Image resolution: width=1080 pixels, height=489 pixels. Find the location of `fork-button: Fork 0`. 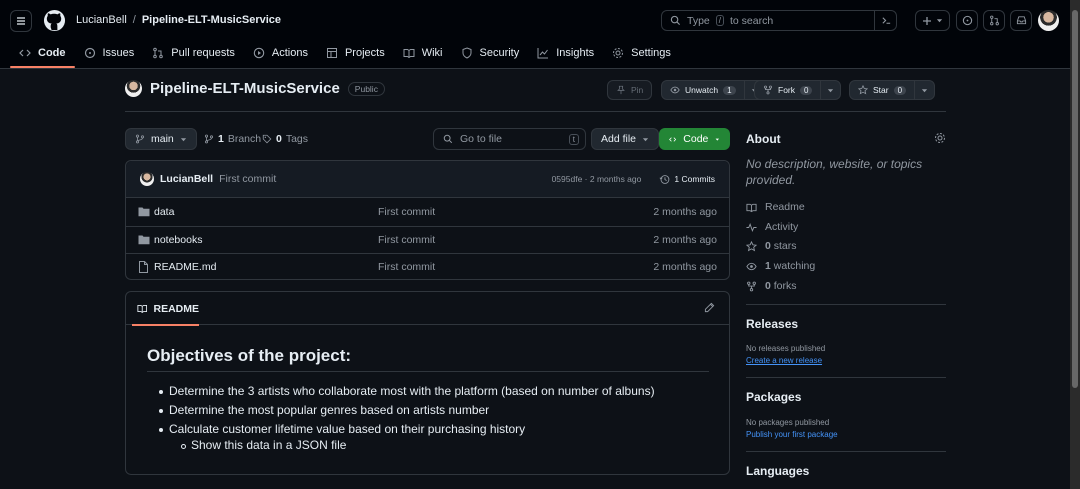

fork-button: Fork 0 is located at coordinates (787, 90).